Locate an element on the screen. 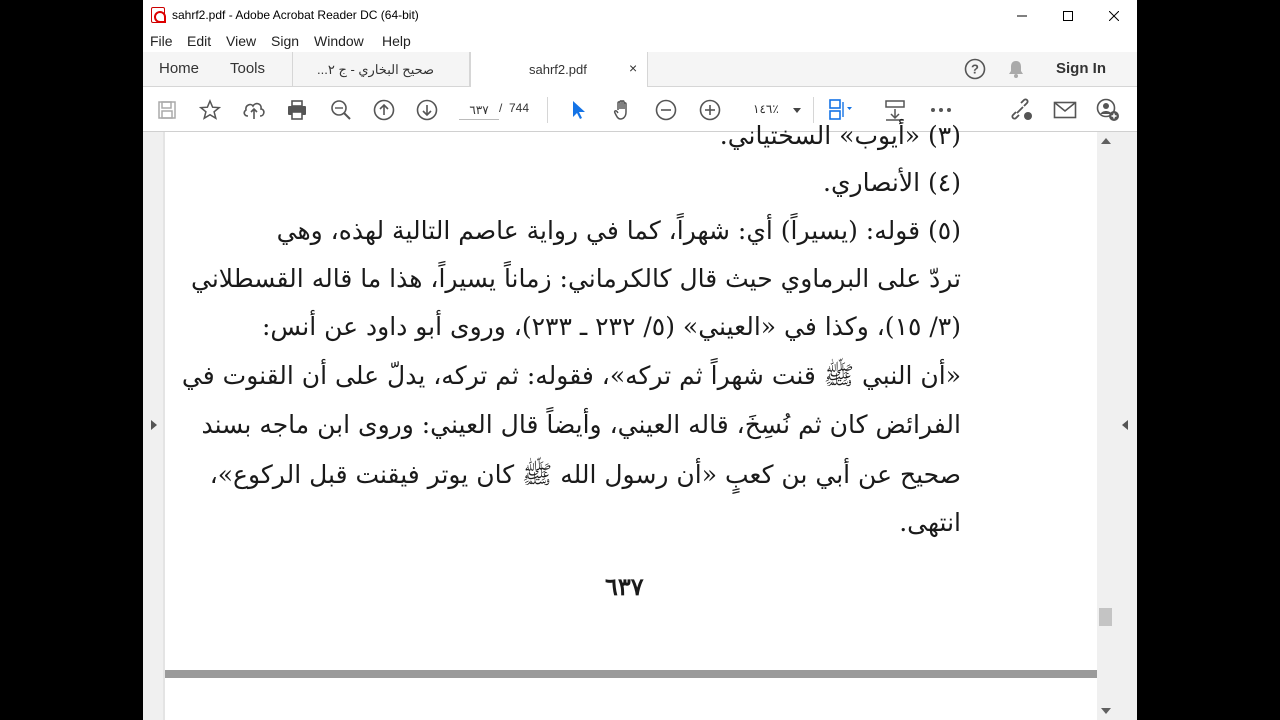  left-panel-toggle is located at coordinates (153, 426).